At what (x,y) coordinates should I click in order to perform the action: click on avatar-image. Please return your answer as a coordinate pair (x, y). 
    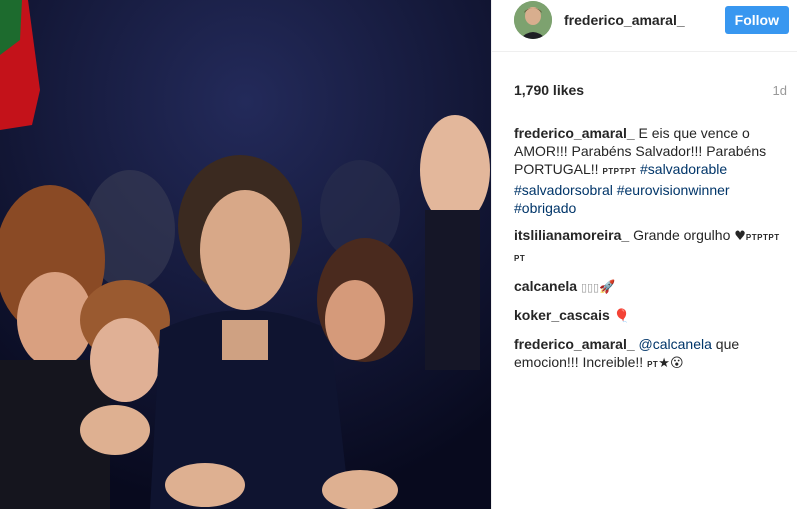
    Looking at the image, I should click on (533, 19).